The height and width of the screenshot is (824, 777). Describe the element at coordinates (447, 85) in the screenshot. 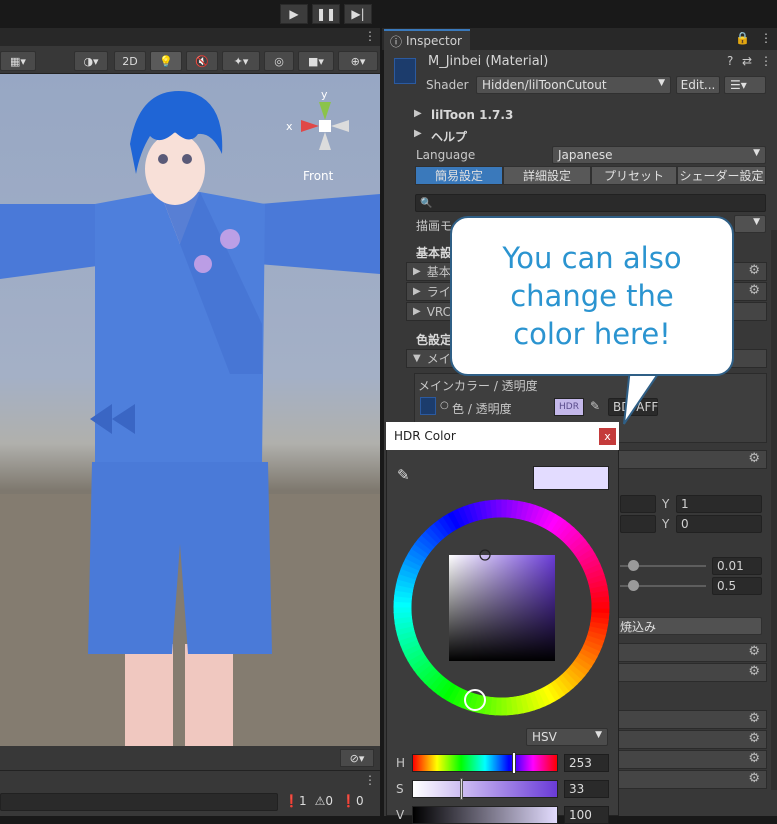

I see `shader-label: Shader` at that location.